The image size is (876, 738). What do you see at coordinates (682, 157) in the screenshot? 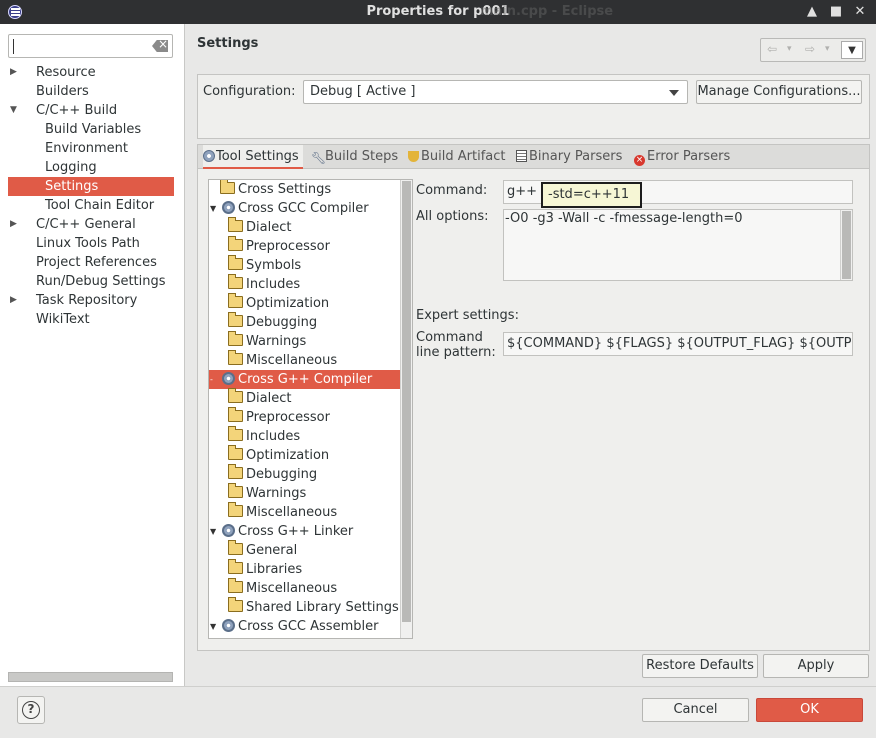
I see `tab-error-parsers: × Error Parsers` at bounding box center [682, 157].